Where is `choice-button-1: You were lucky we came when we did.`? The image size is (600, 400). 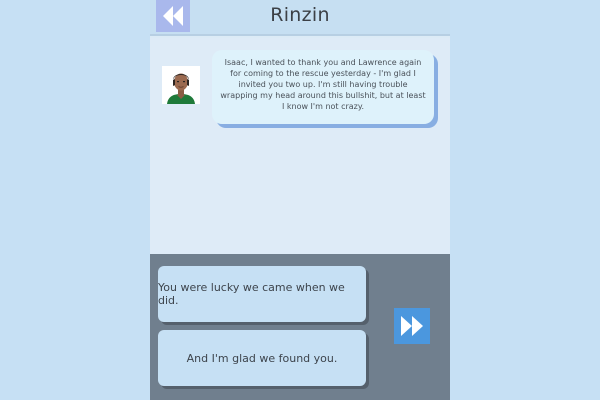
choice-button-1: You were lucky we came when we did. is located at coordinates (262, 294).